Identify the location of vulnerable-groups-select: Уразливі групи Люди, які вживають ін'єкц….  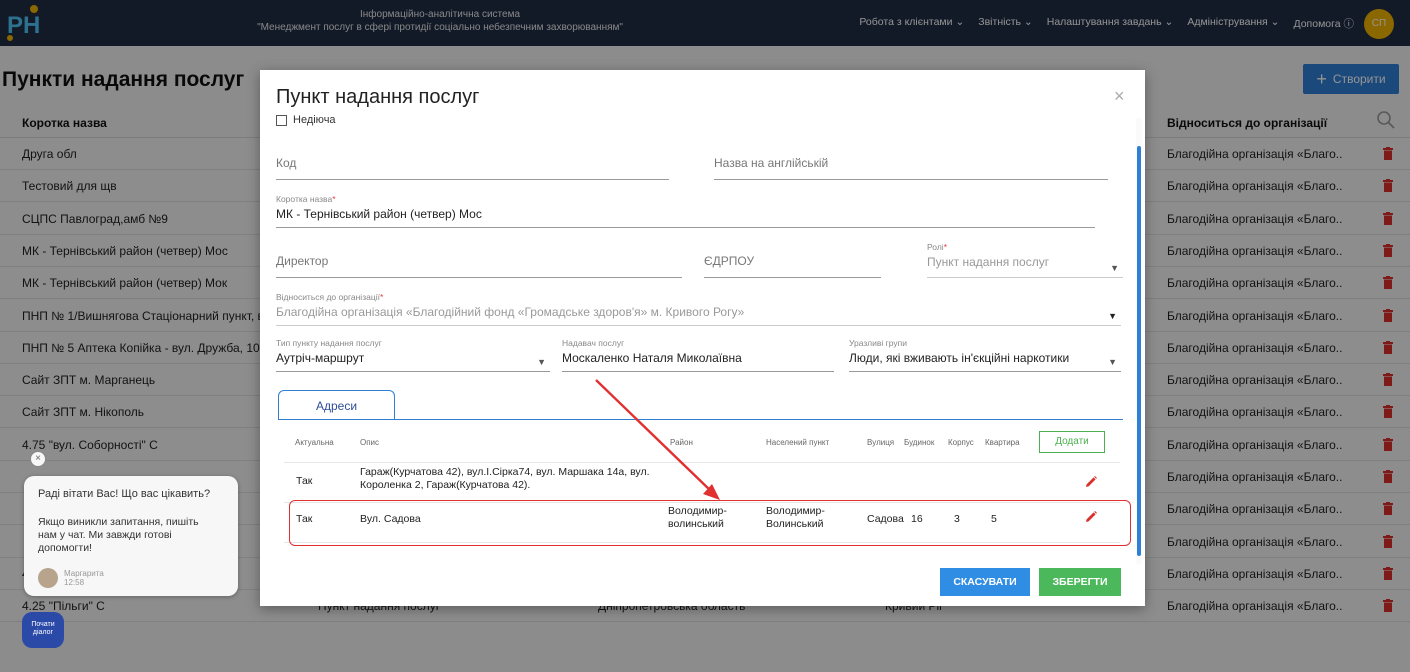
(985, 355).